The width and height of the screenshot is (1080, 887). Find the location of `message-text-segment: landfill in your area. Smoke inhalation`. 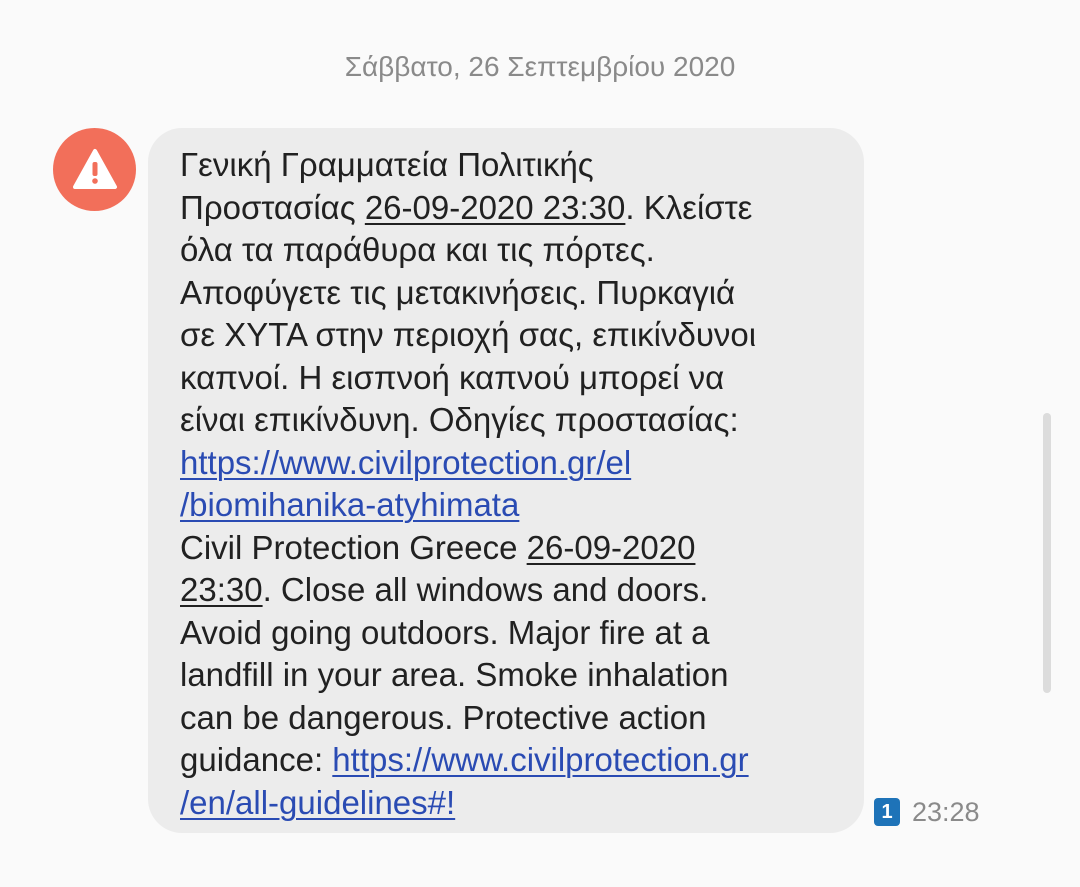

message-text-segment: landfill in your area. Smoke inhalation is located at coordinates (454, 674).